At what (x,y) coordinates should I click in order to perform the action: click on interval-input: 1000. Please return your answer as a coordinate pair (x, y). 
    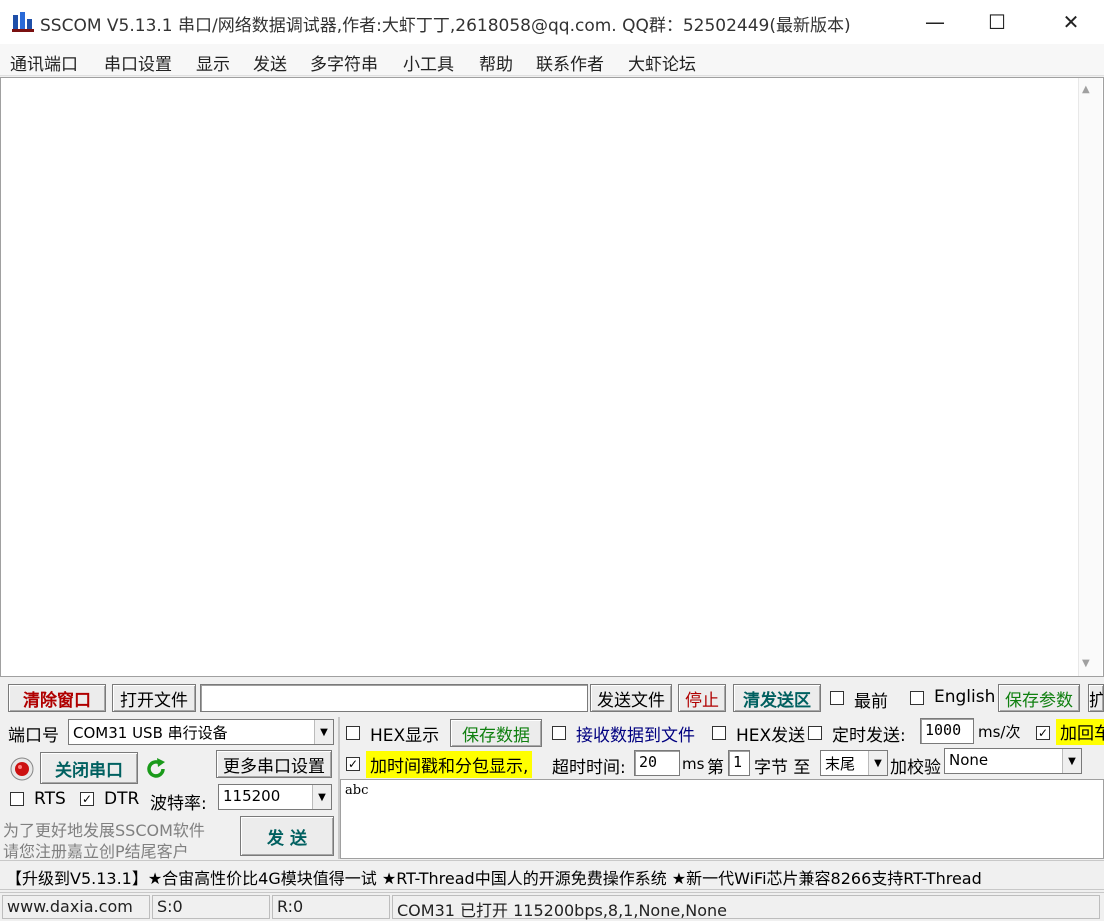
    Looking at the image, I should click on (947, 731).